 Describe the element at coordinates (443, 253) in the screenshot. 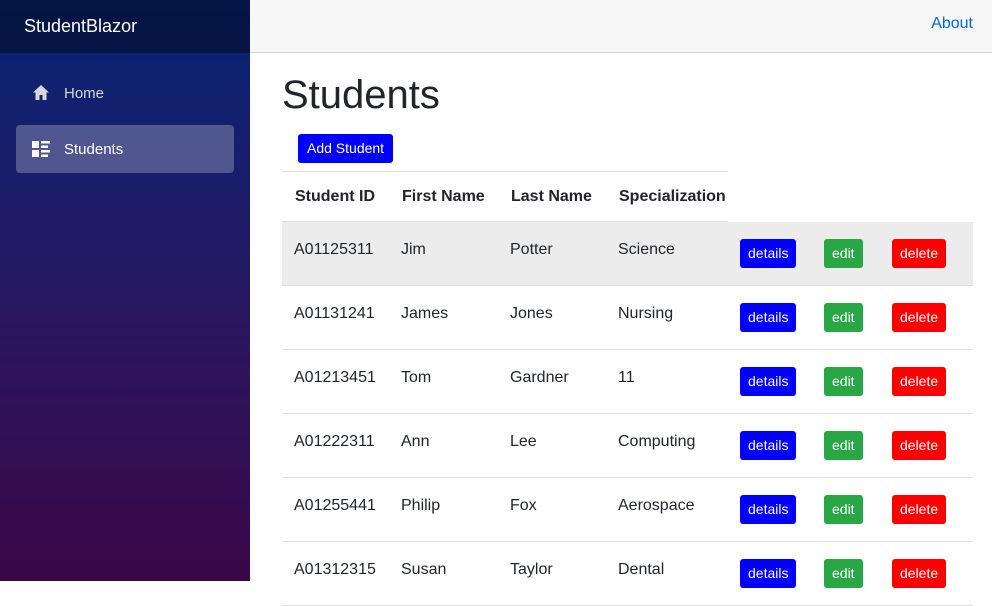

I see `first-name-cell: Jim` at that location.